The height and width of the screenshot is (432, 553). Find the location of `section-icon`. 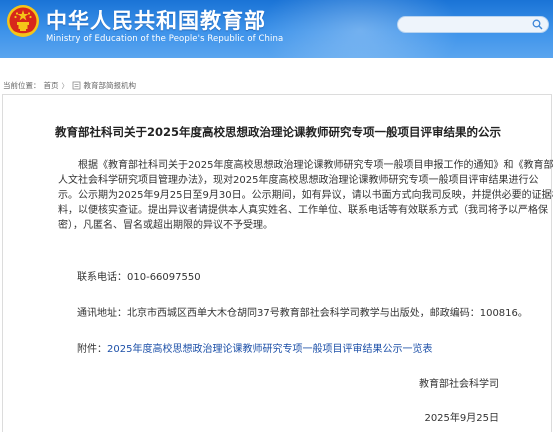

section-icon is located at coordinates (76, 85).